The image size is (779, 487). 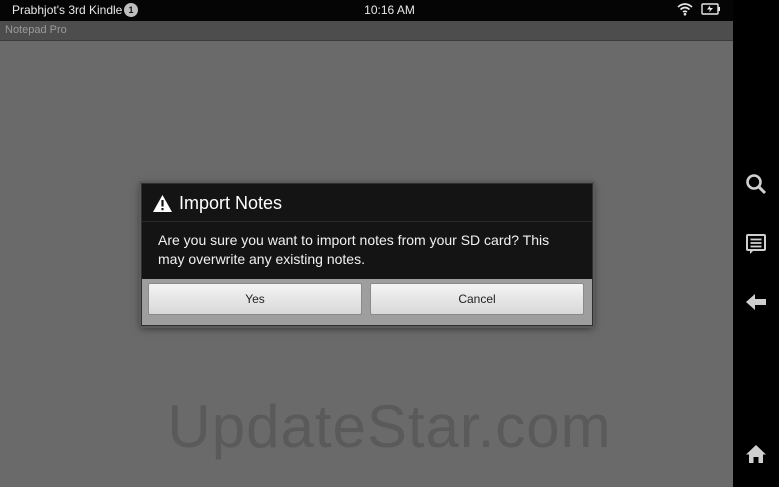 I want to click on navigation-bar, so click(x=756, y=243).